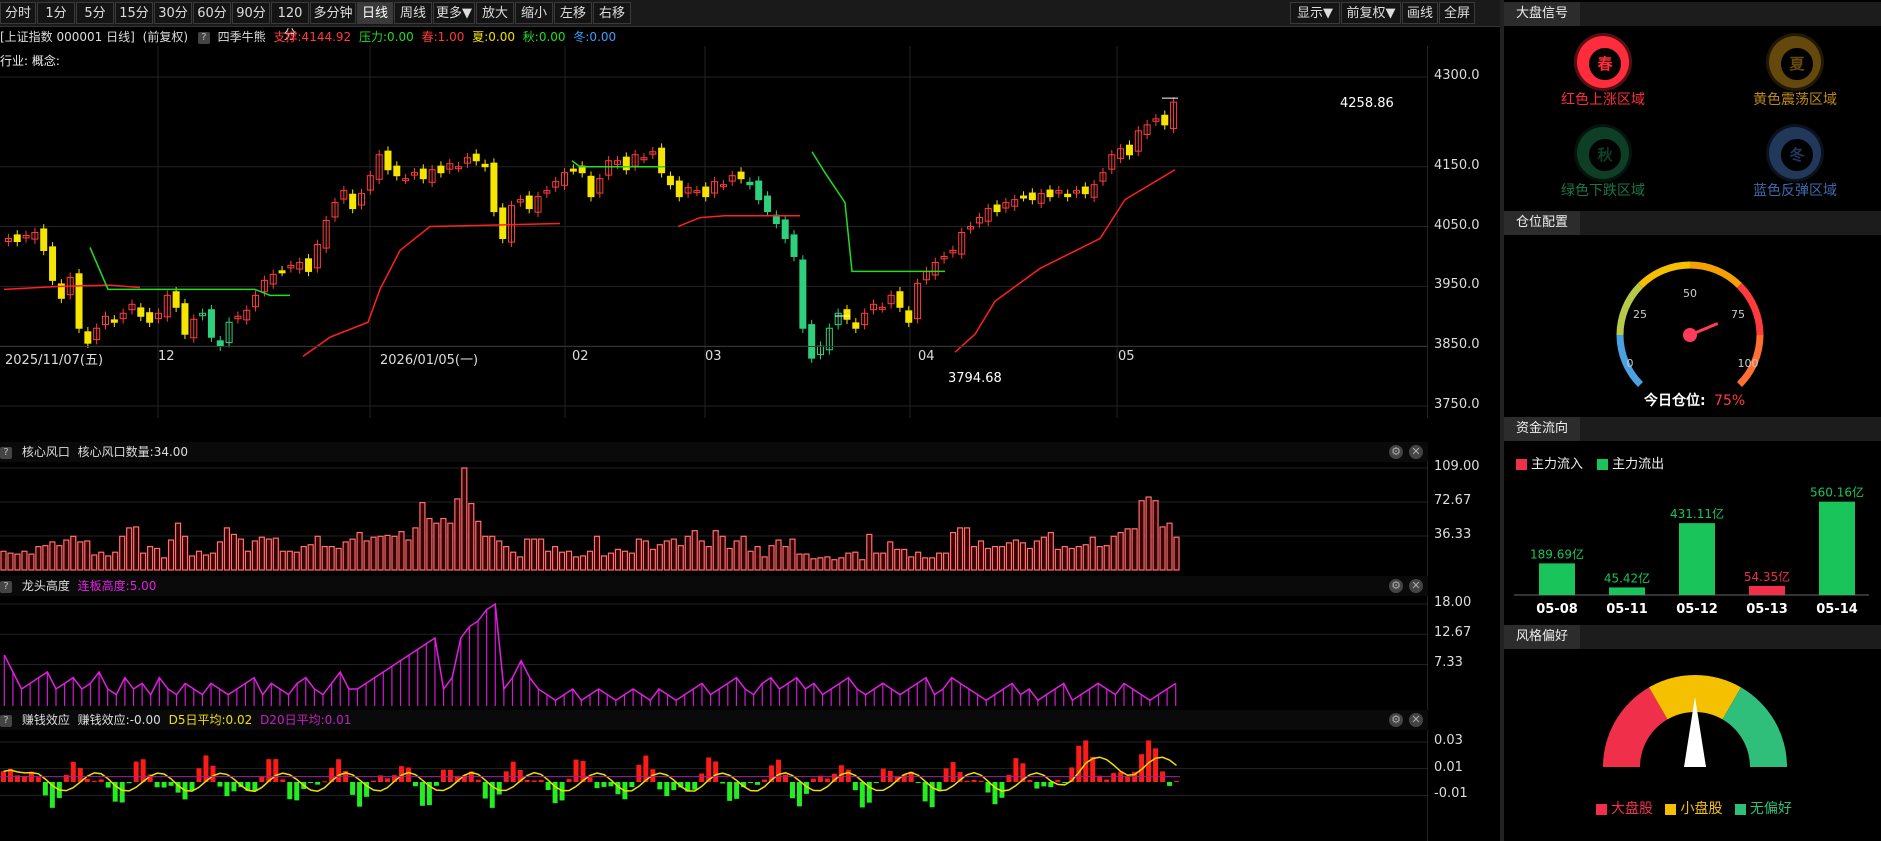 The image size is (1881, 841). I want to click on period-button-15: 右移, so click(612, 13).